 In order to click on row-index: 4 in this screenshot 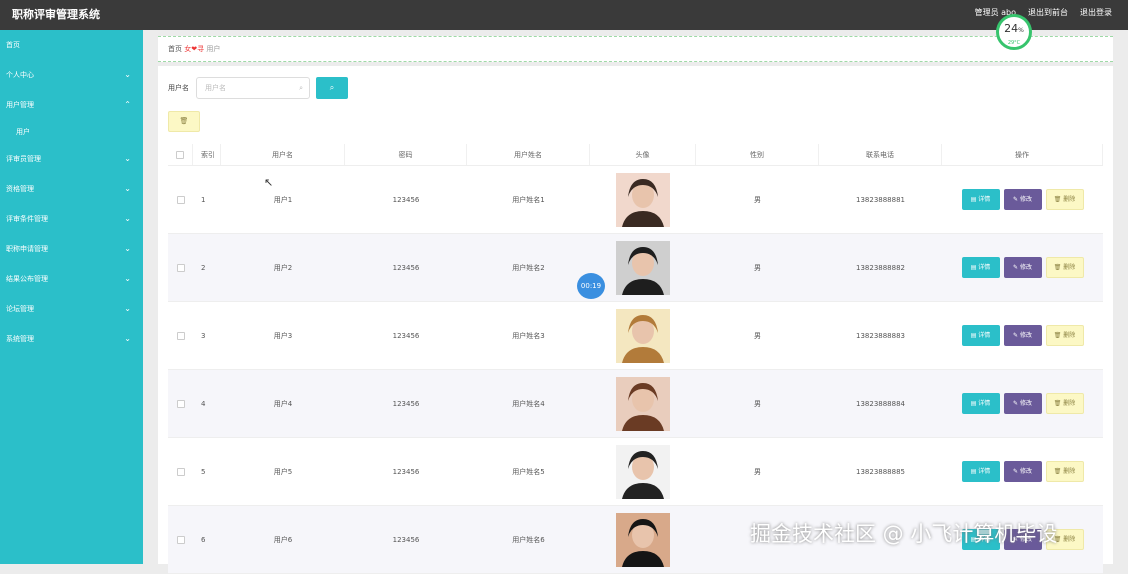, I will do `click(203, 403)`.